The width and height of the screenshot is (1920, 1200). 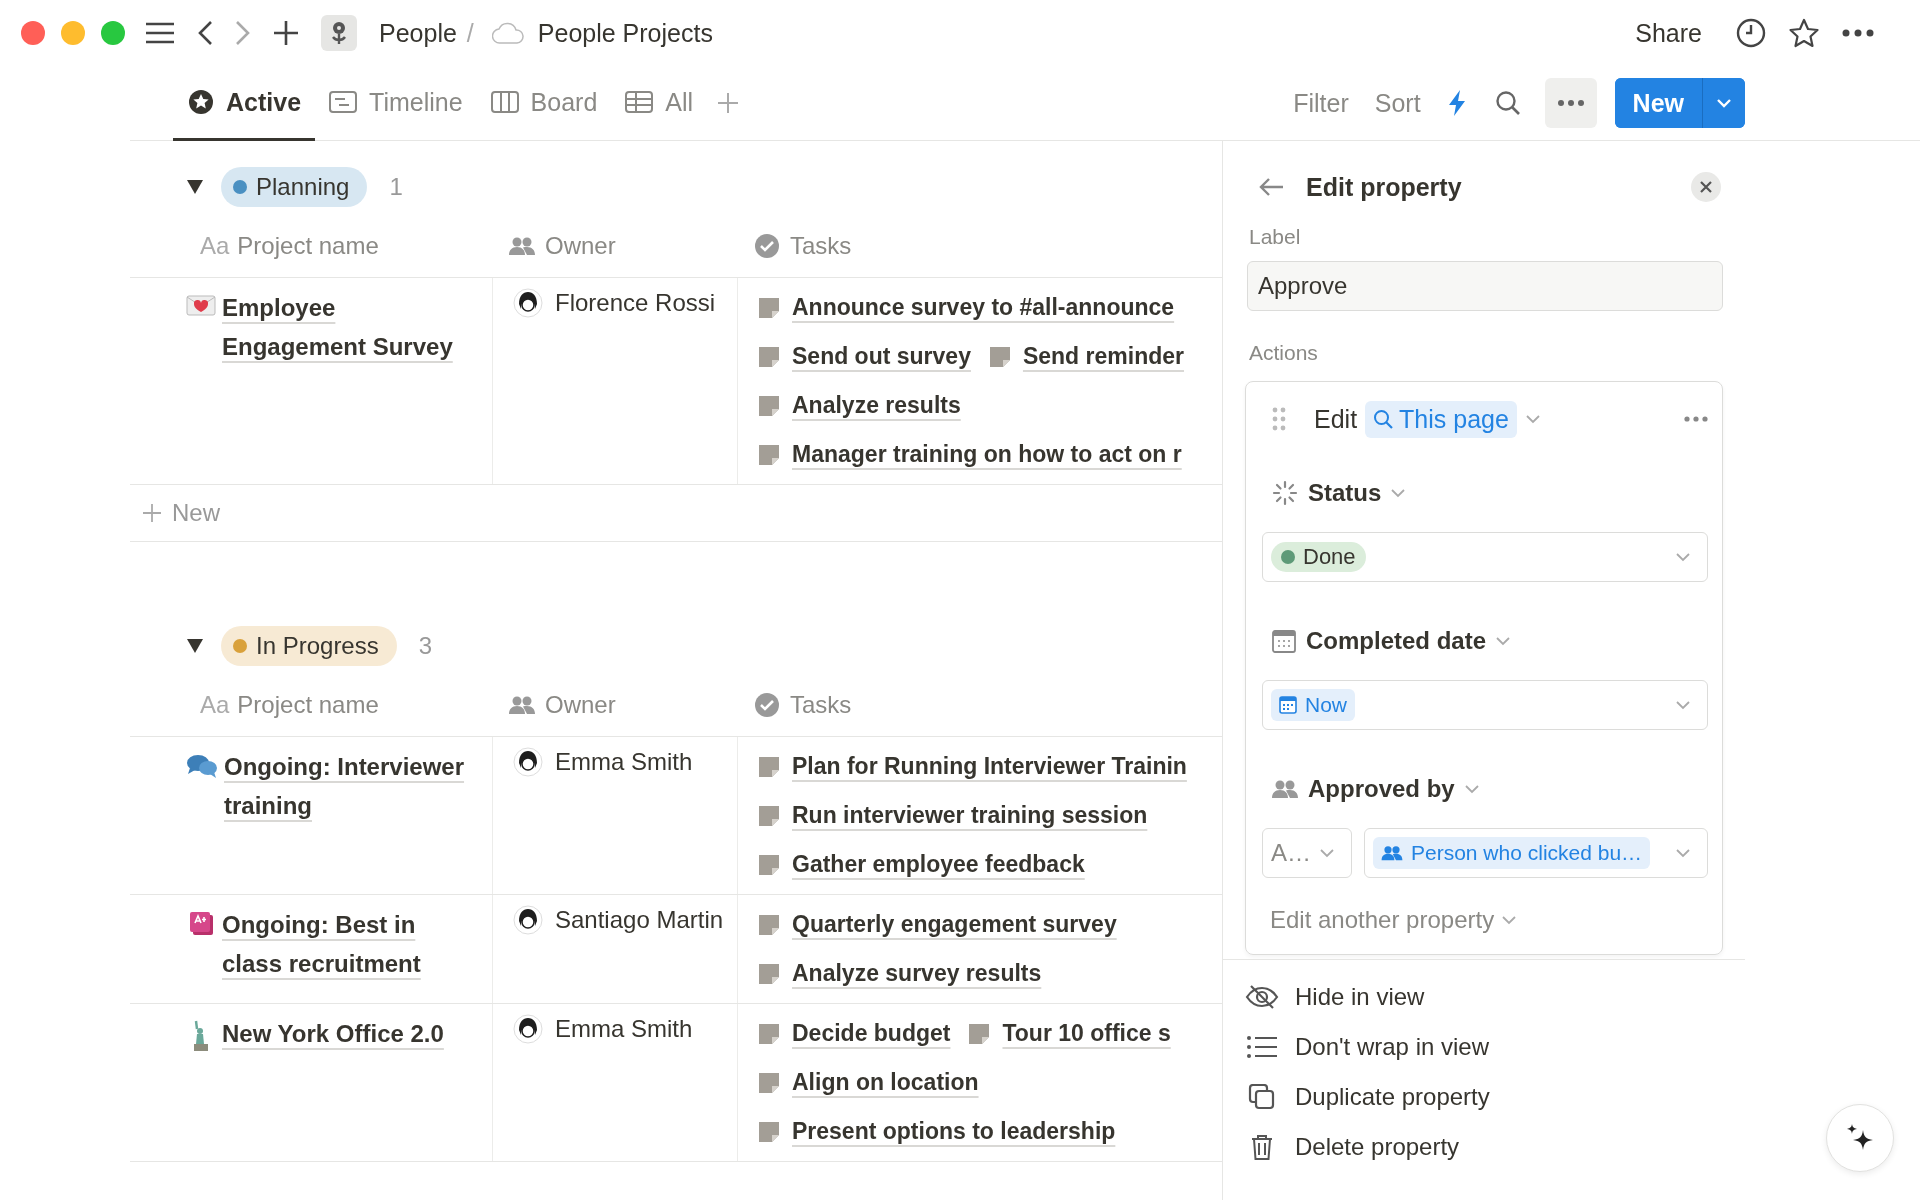 What do you see at coordinates (1321, 103) in the screenshot?
I see `filter-button: Filter` at bounding box center [1321, 103].